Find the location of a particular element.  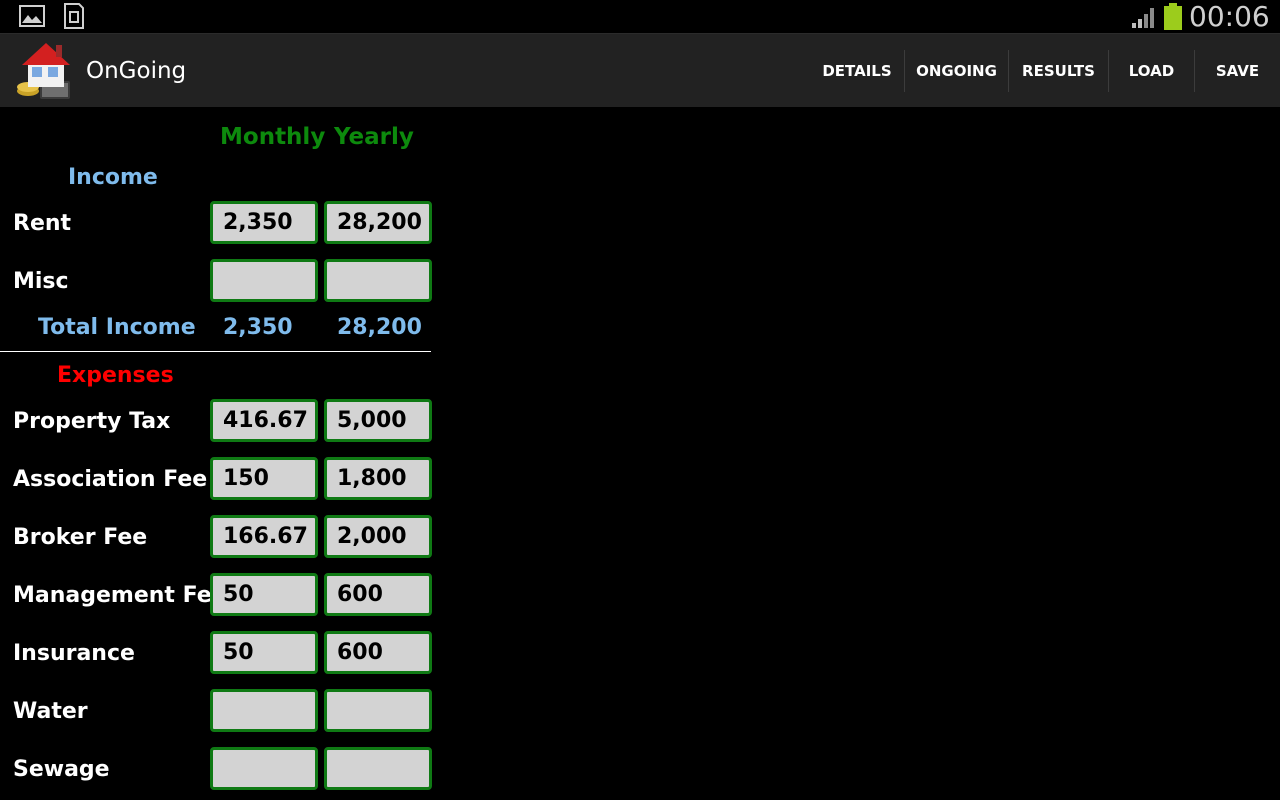

water-yearly-input is located at coordinates (378, 710).